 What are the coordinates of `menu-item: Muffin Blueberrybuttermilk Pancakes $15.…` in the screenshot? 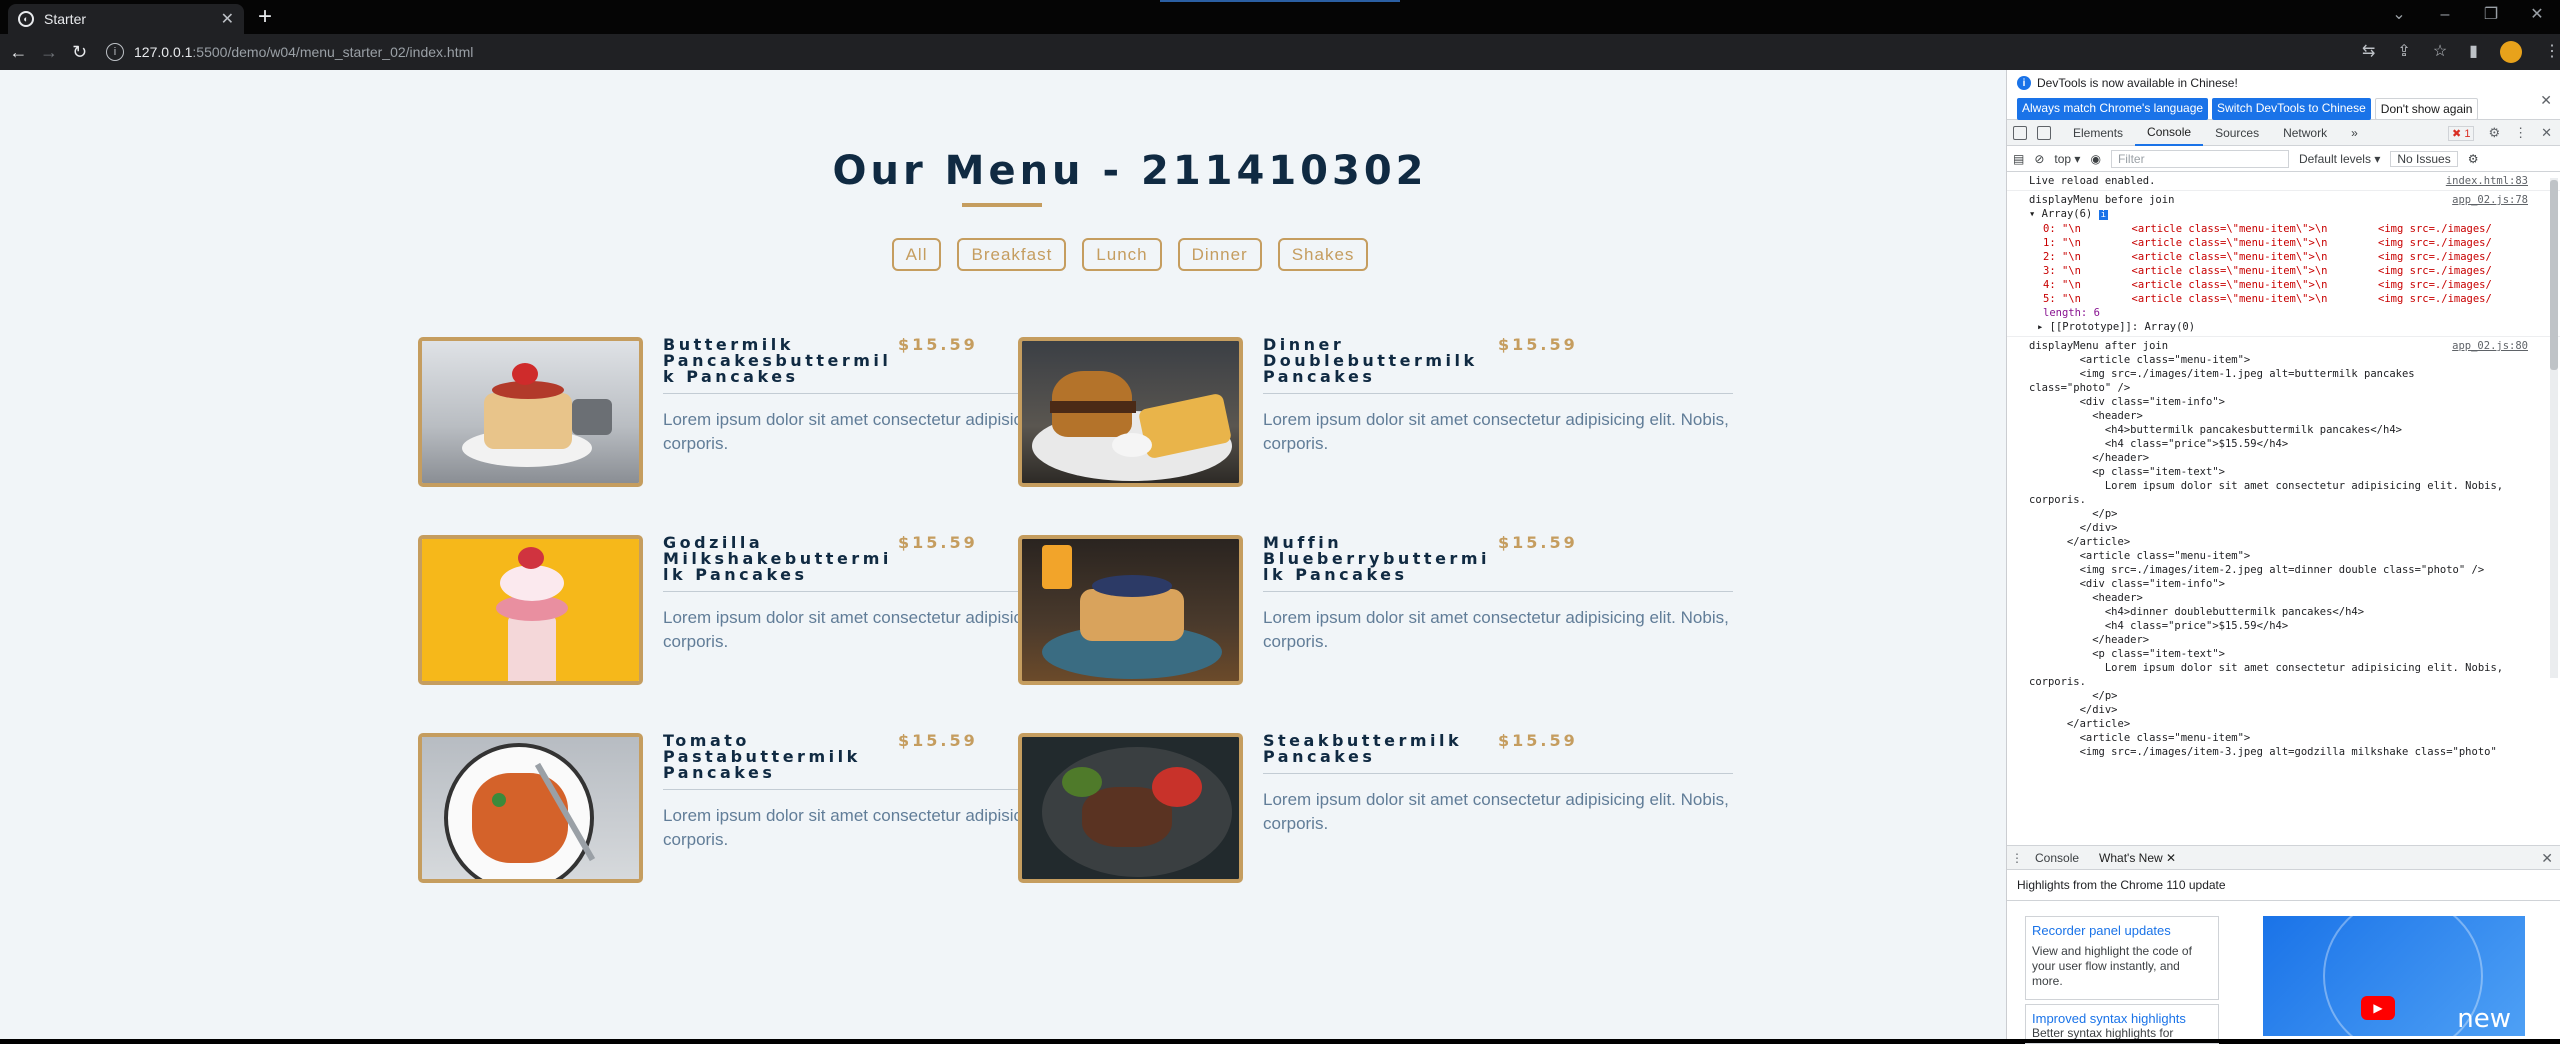 It's located at (1375, 611).